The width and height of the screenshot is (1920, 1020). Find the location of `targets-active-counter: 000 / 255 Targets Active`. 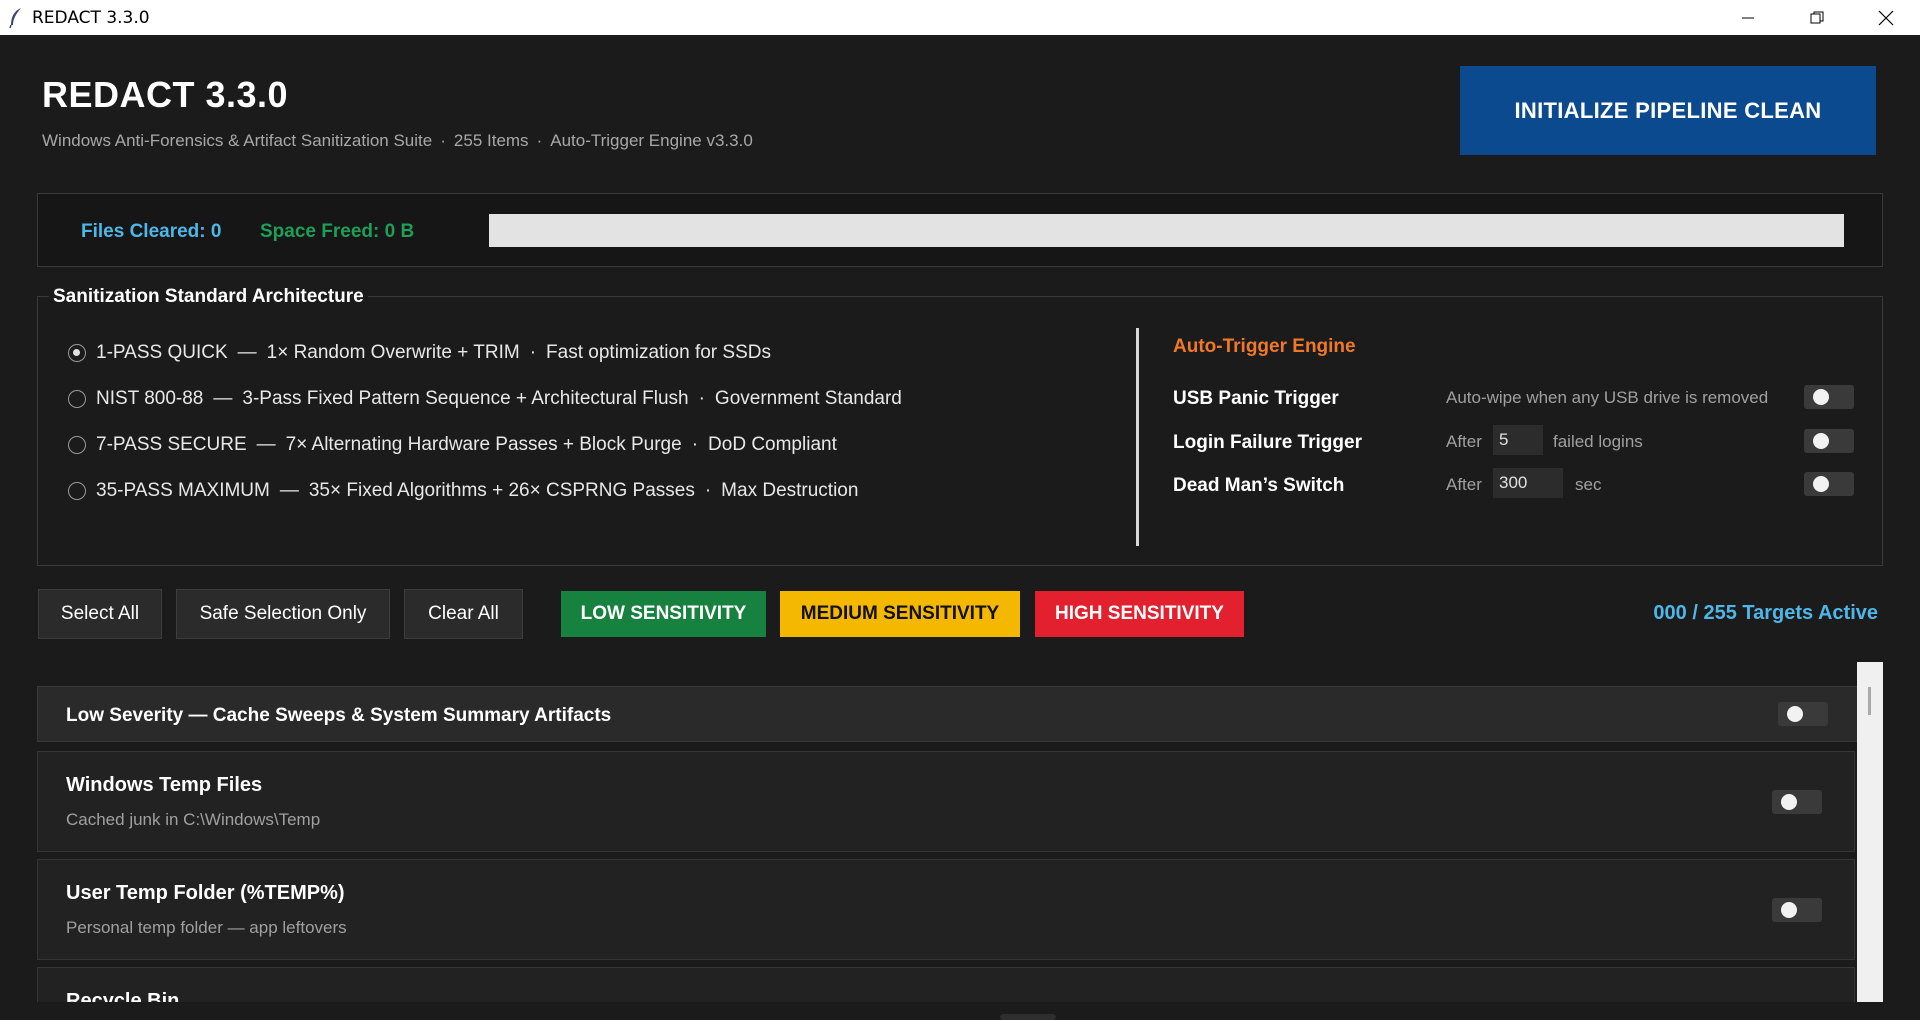

targets-active-counter: 000 / 255 Targets Active is located at coordinates (1765, 613).